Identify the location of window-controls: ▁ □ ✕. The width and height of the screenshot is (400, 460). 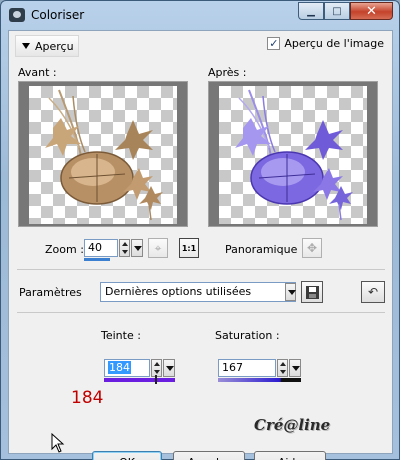
(345, 11).